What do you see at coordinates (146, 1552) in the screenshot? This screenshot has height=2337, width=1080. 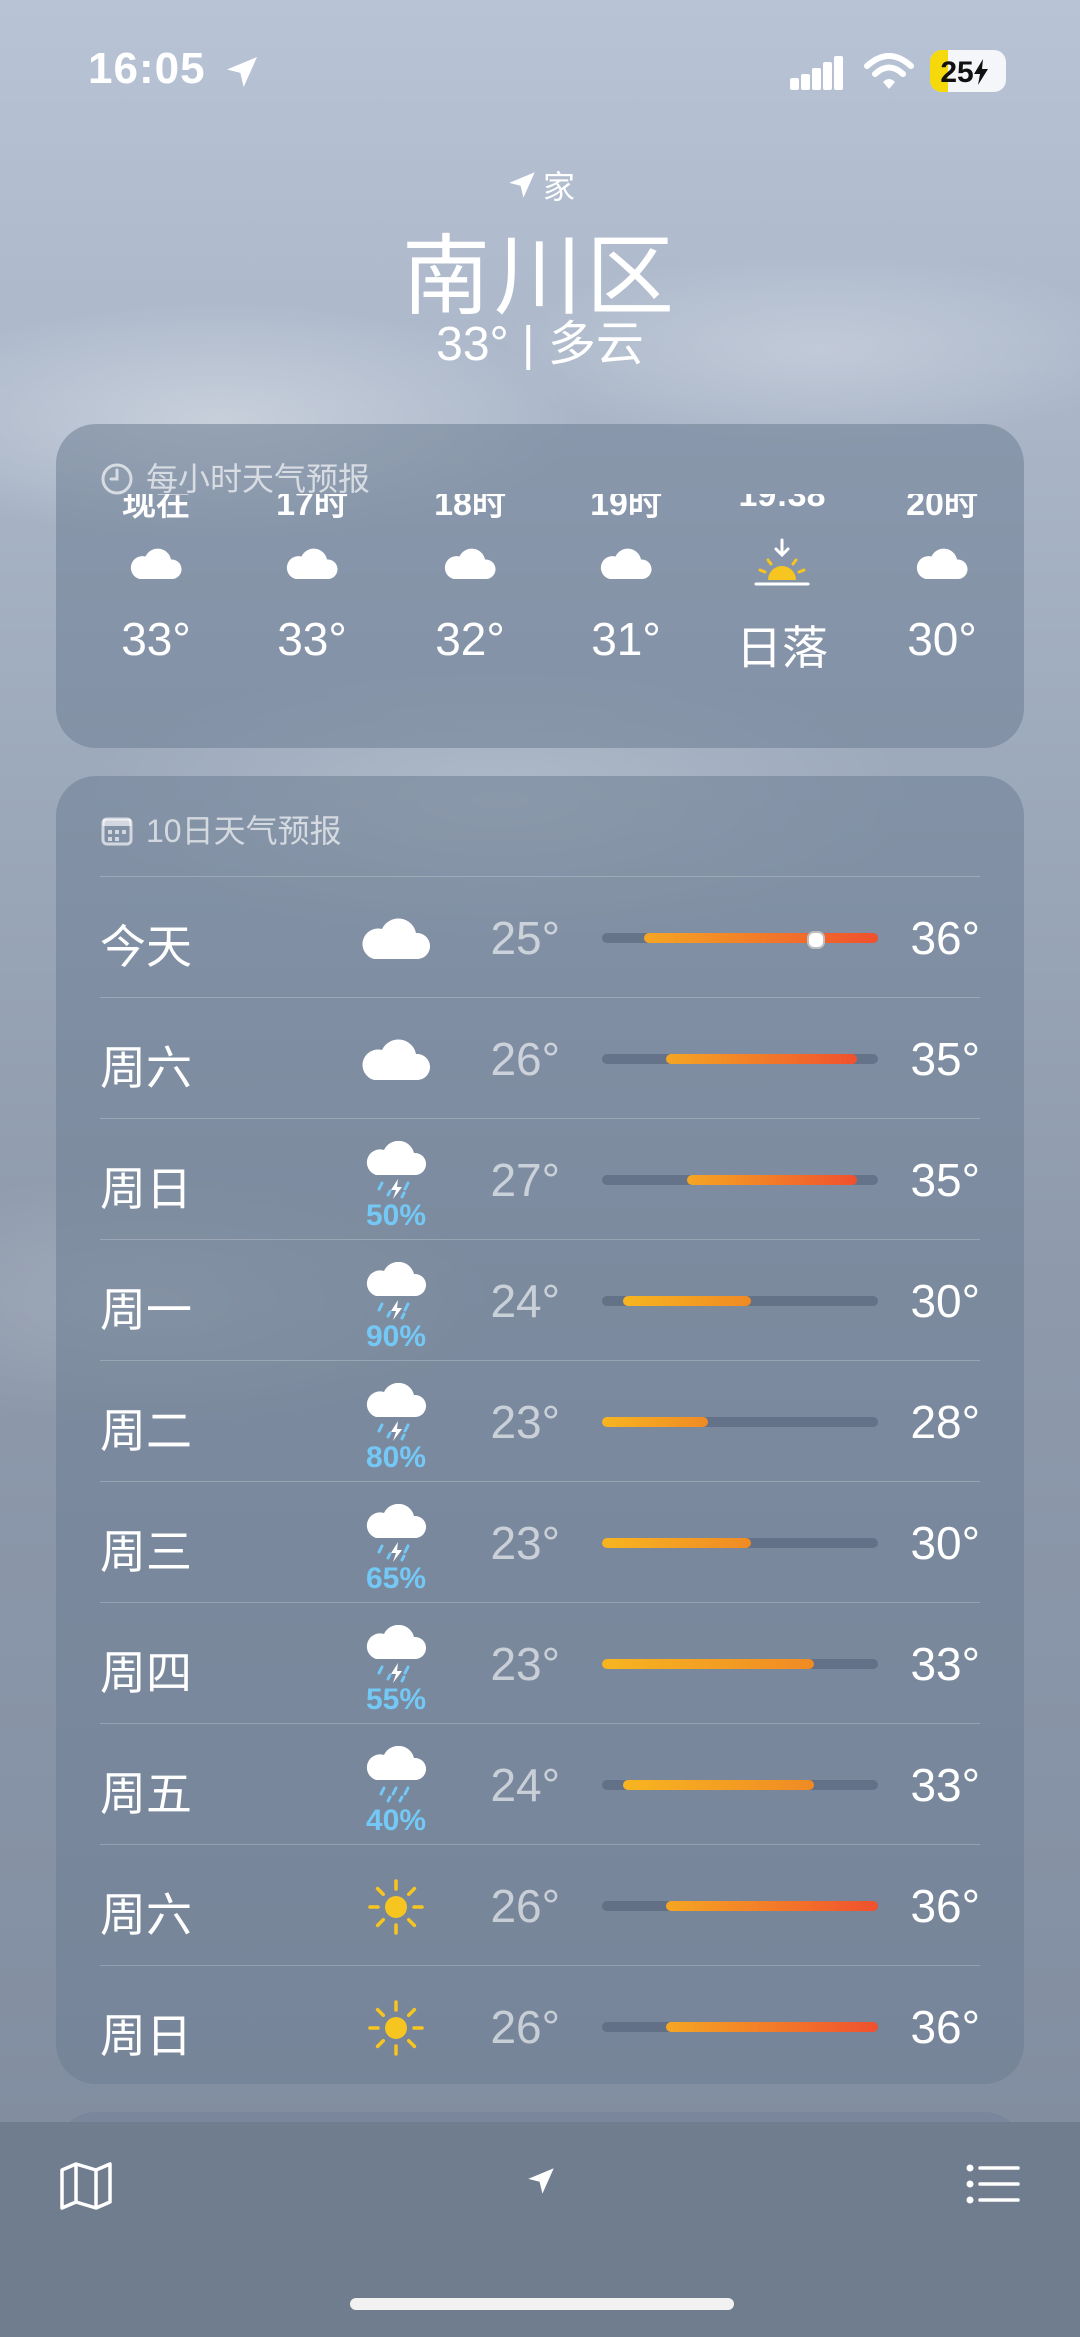 I see `day-name: 周三` at bounding box center [146, 1552].